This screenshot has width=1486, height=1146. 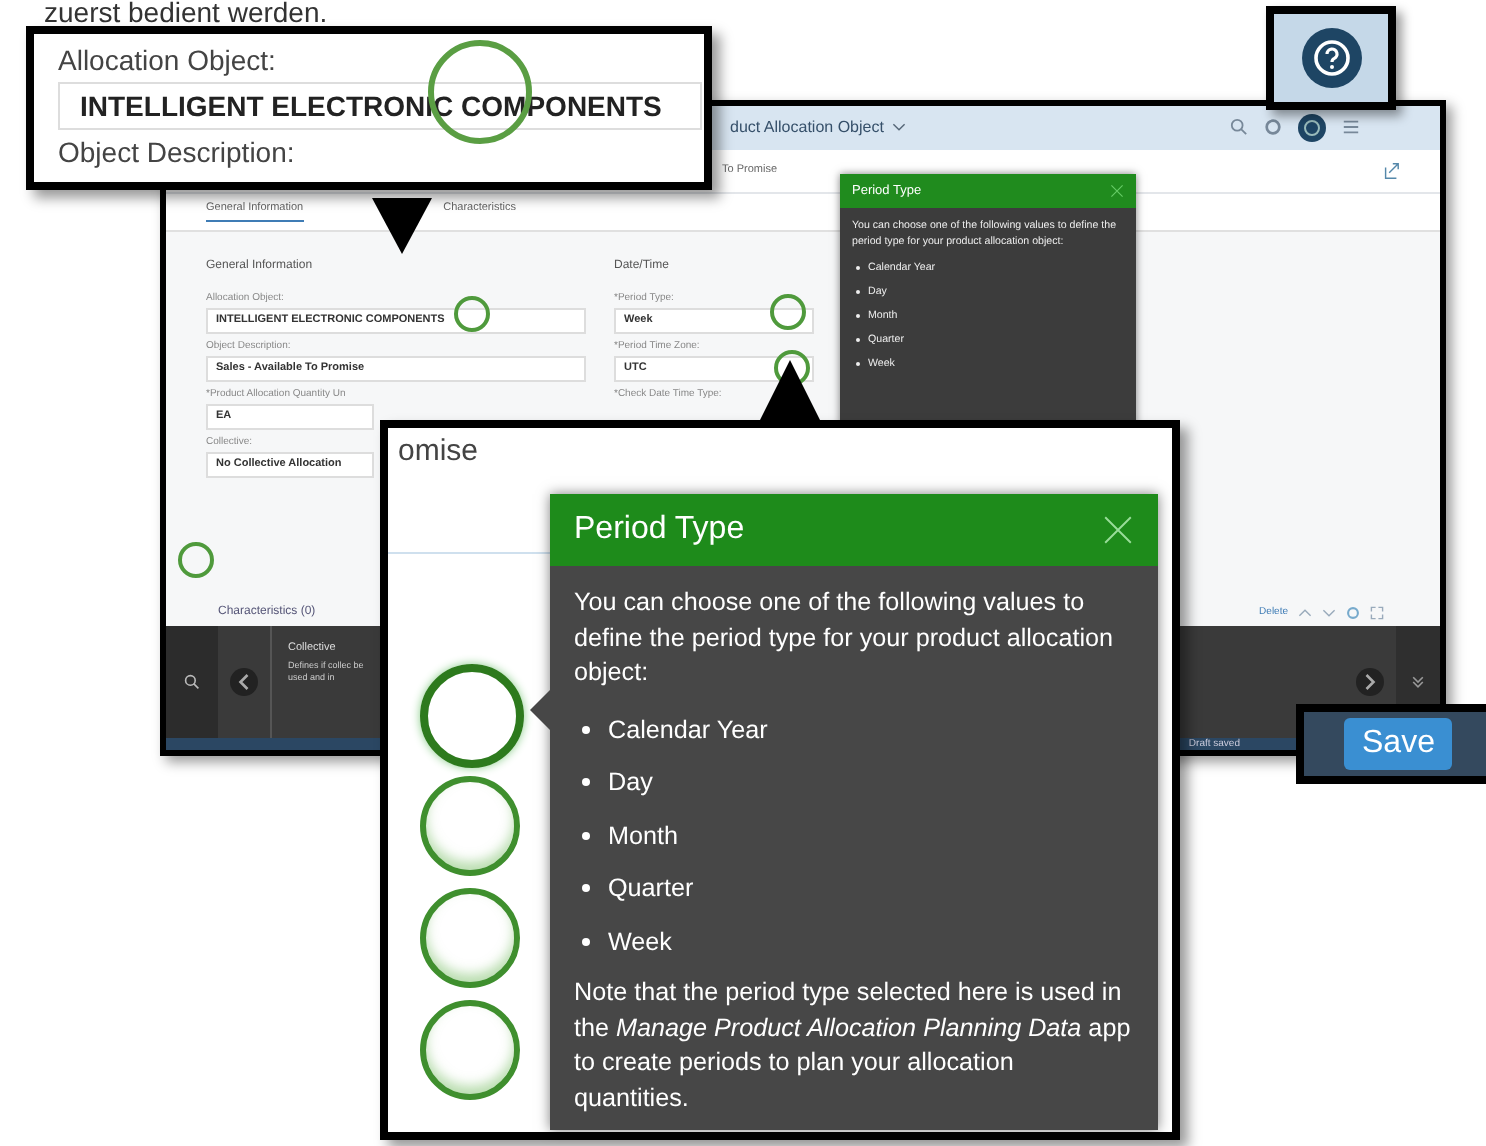 I want to click on list-item: Month, so click(x=858, y=835).